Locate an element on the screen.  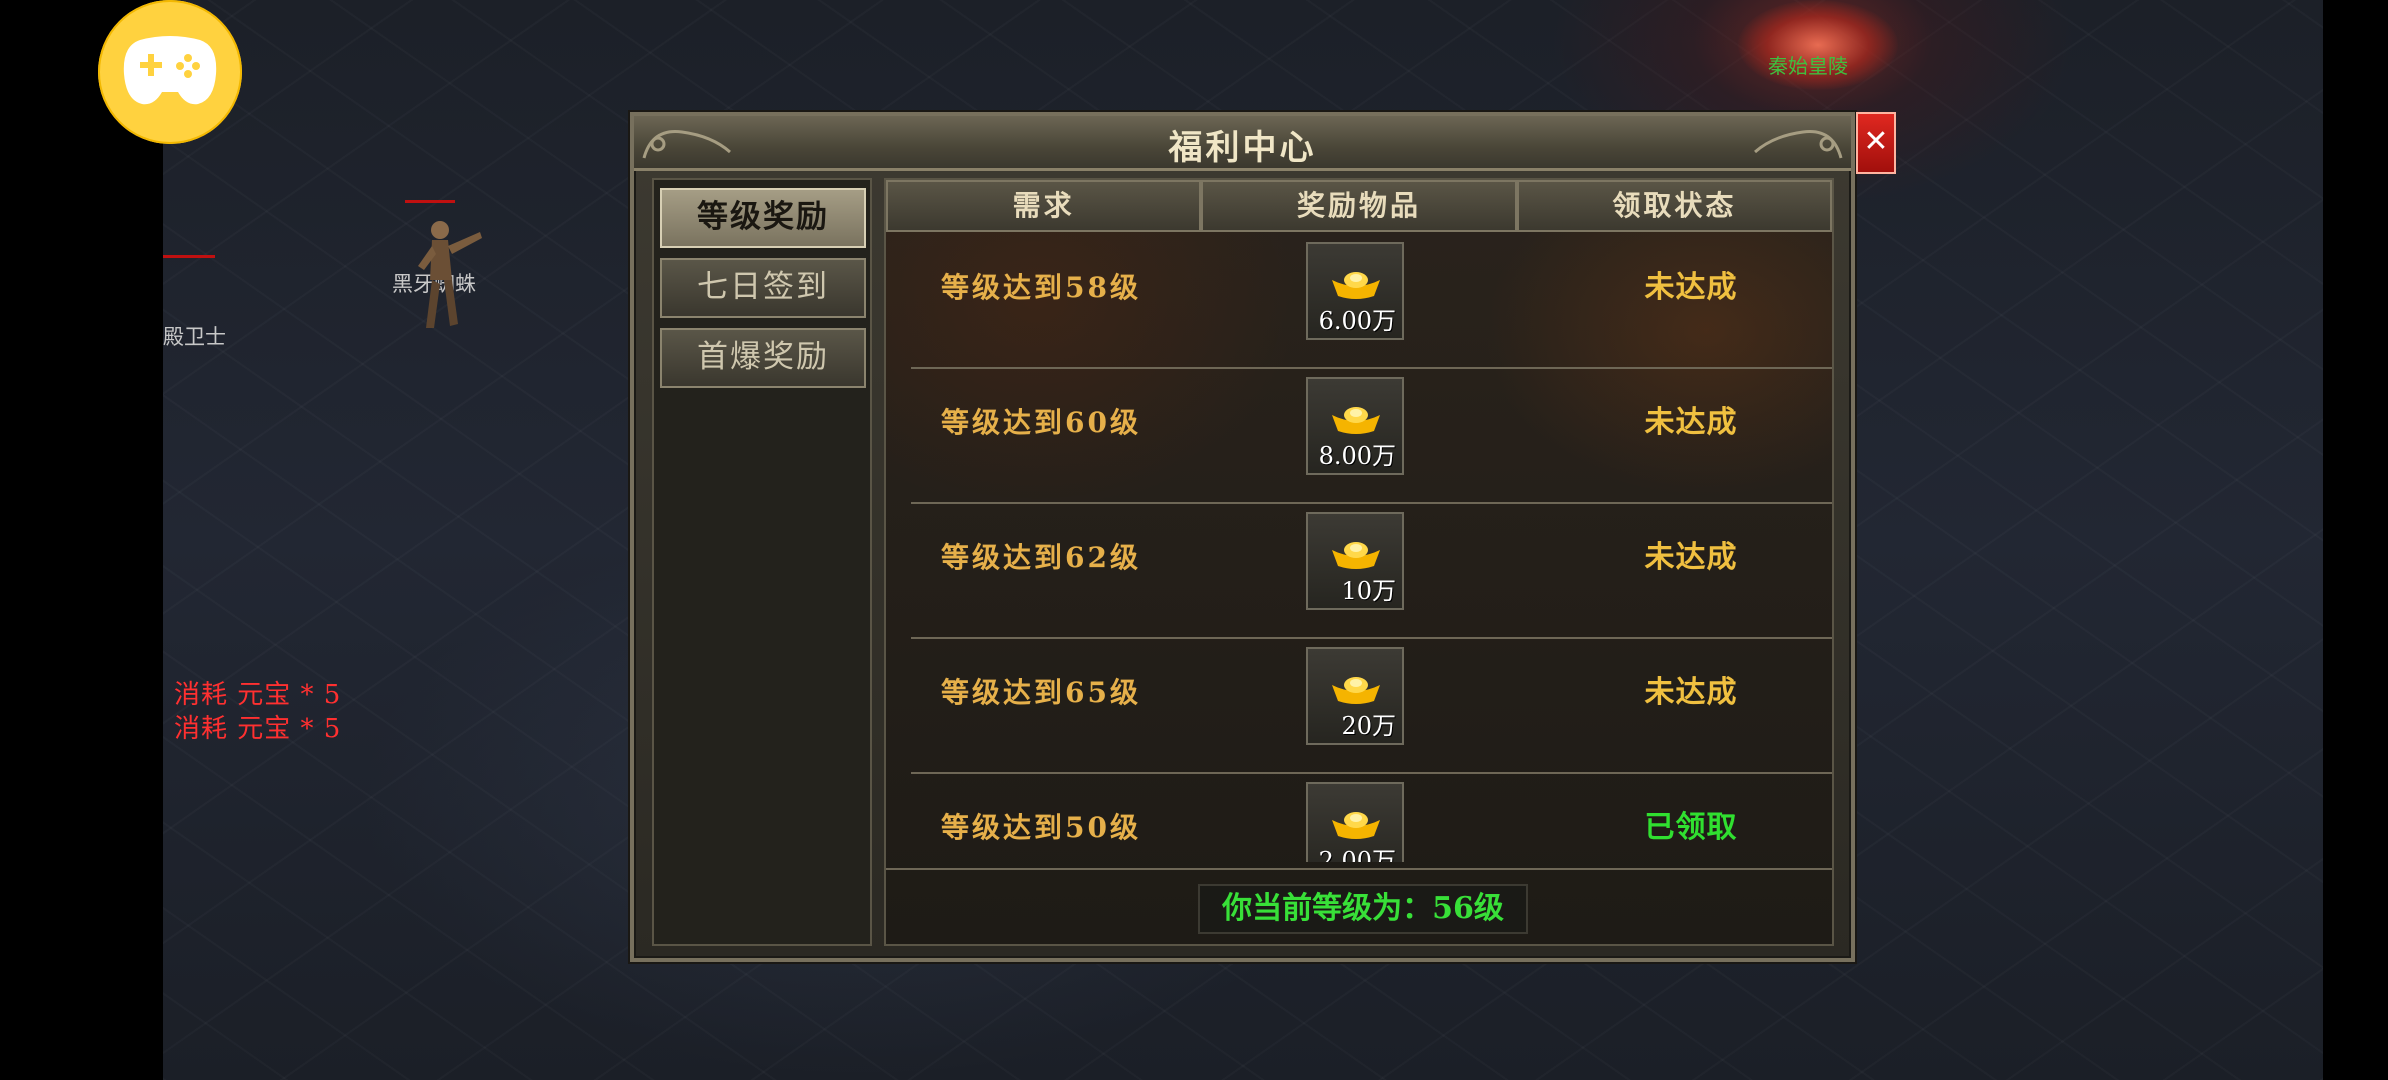
dialog-title: 福利中心 is located at coordinates (1242, 148).